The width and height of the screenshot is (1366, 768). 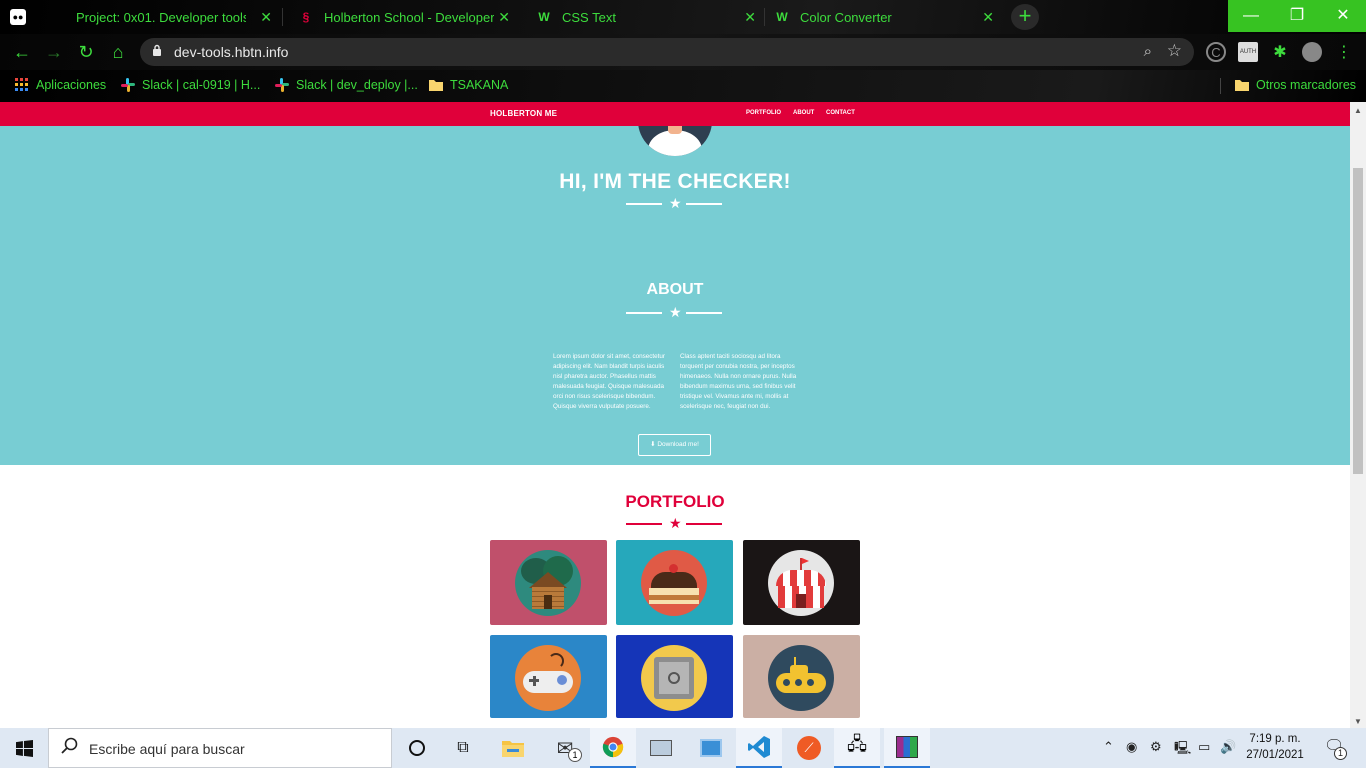 What do you see at coordinates (653, 444) in the screenshot?
I see `download-icon: ⬇` at bounding box center [653, 444].